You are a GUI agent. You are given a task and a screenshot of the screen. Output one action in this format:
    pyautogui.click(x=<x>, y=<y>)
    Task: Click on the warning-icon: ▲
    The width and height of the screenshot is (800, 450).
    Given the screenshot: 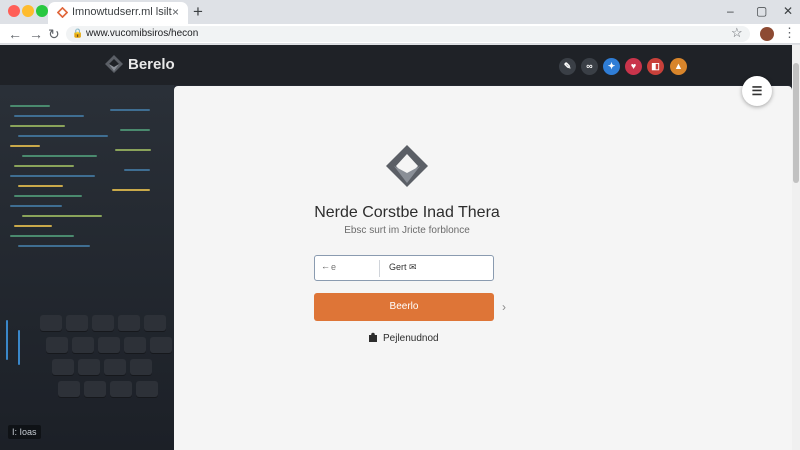 What is the action you would take?
    pyautogui.click(x=678, y=66)
    